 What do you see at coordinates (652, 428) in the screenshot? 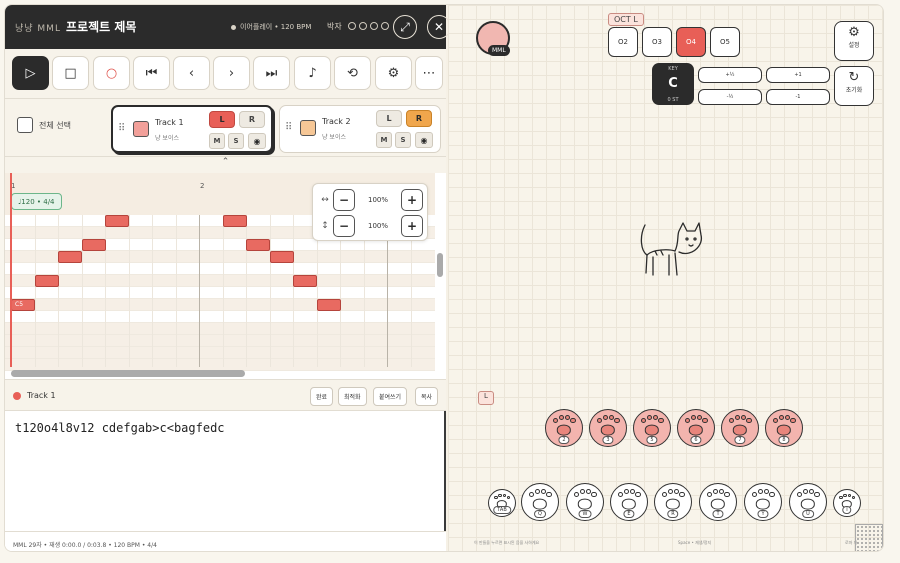
I see `paw-key-top: 5` at bounding box center [652, 428].